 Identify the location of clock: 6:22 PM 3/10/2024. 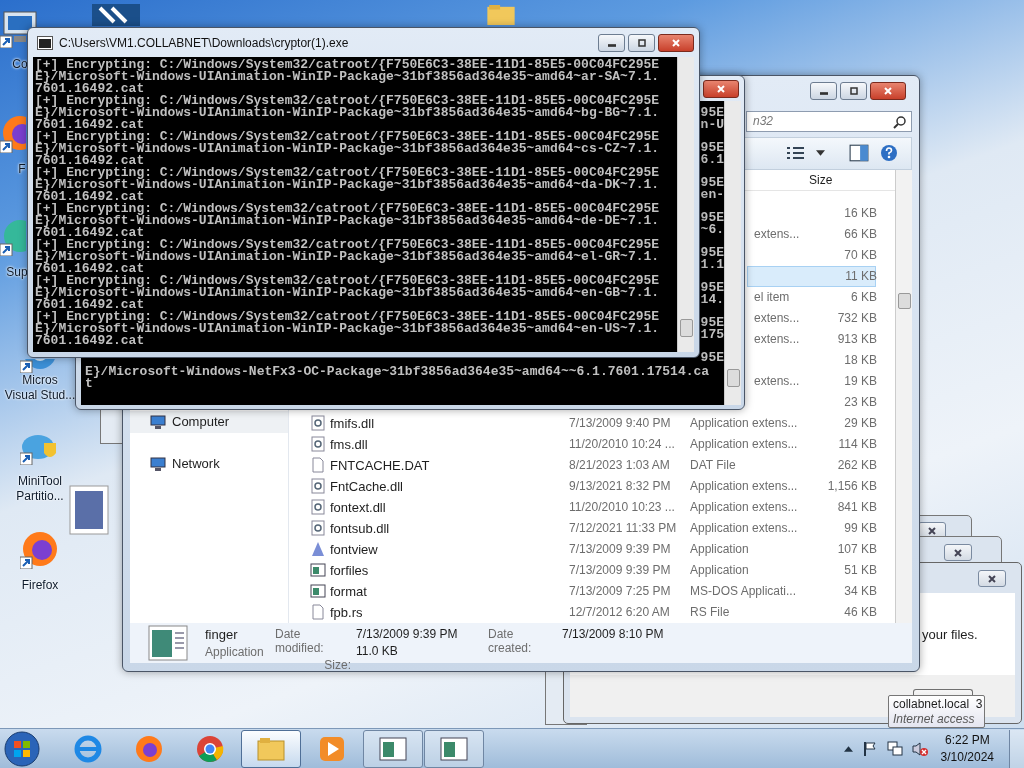
(967, 749).